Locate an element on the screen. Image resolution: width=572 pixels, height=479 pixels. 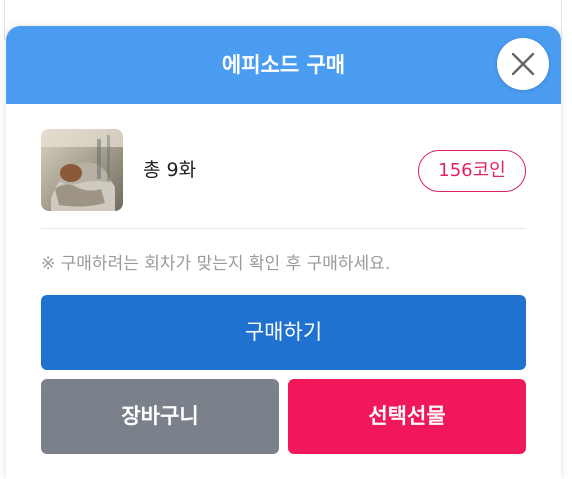
close-button is located at coordinates (523, 64).